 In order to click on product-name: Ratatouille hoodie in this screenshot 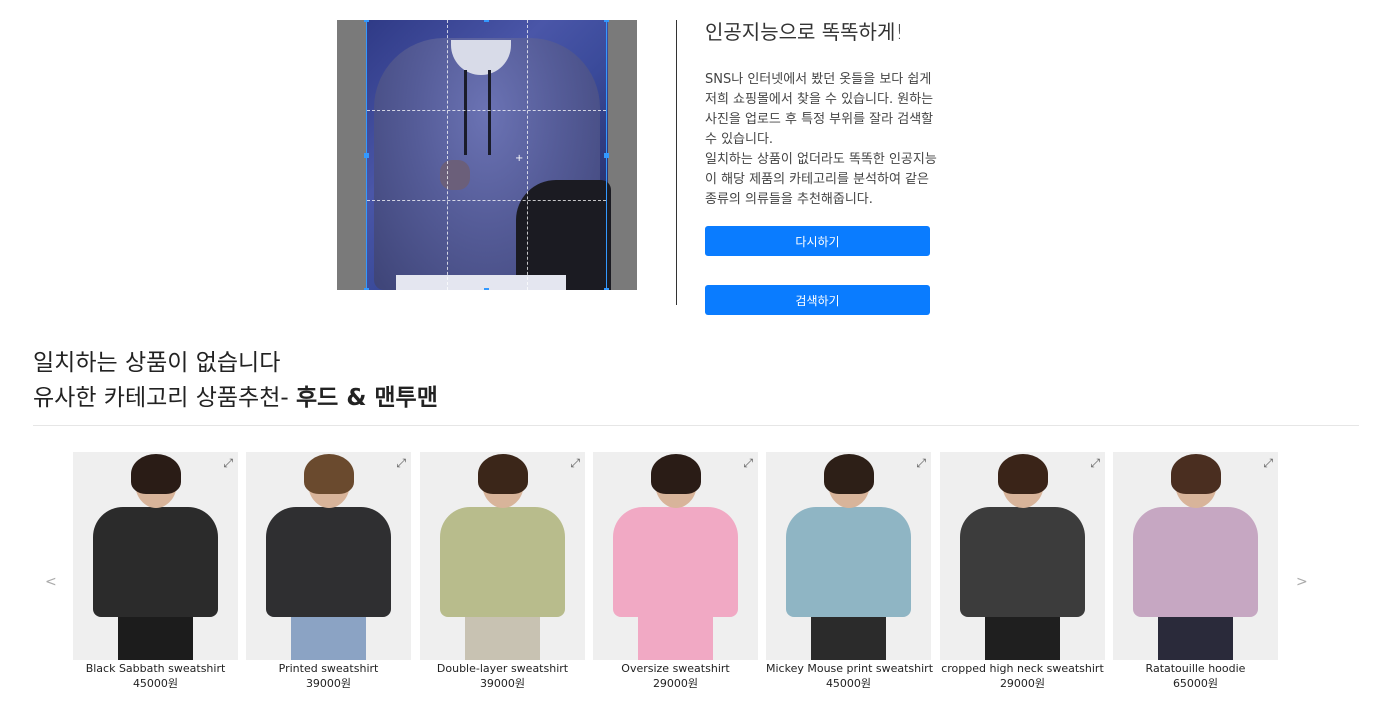, I will do `click(1195, 669)`.